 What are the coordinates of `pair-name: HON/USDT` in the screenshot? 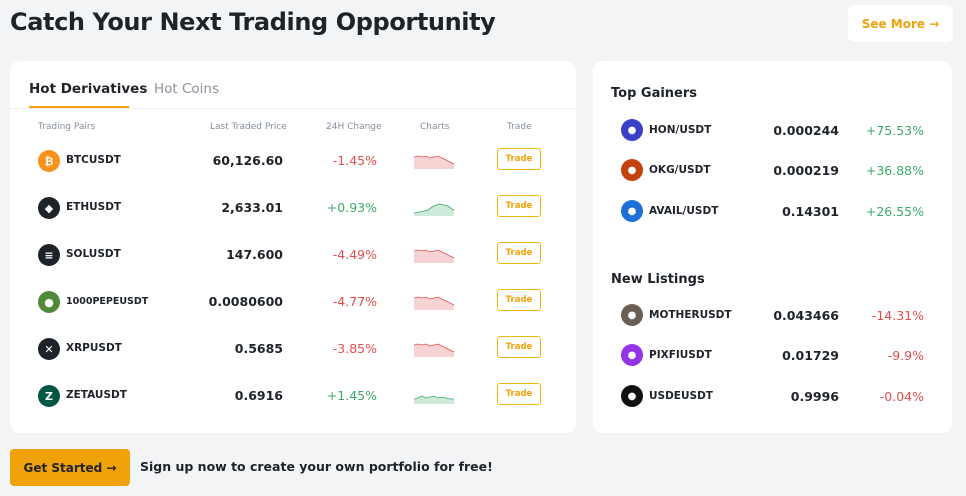 It's located at (680, 130).